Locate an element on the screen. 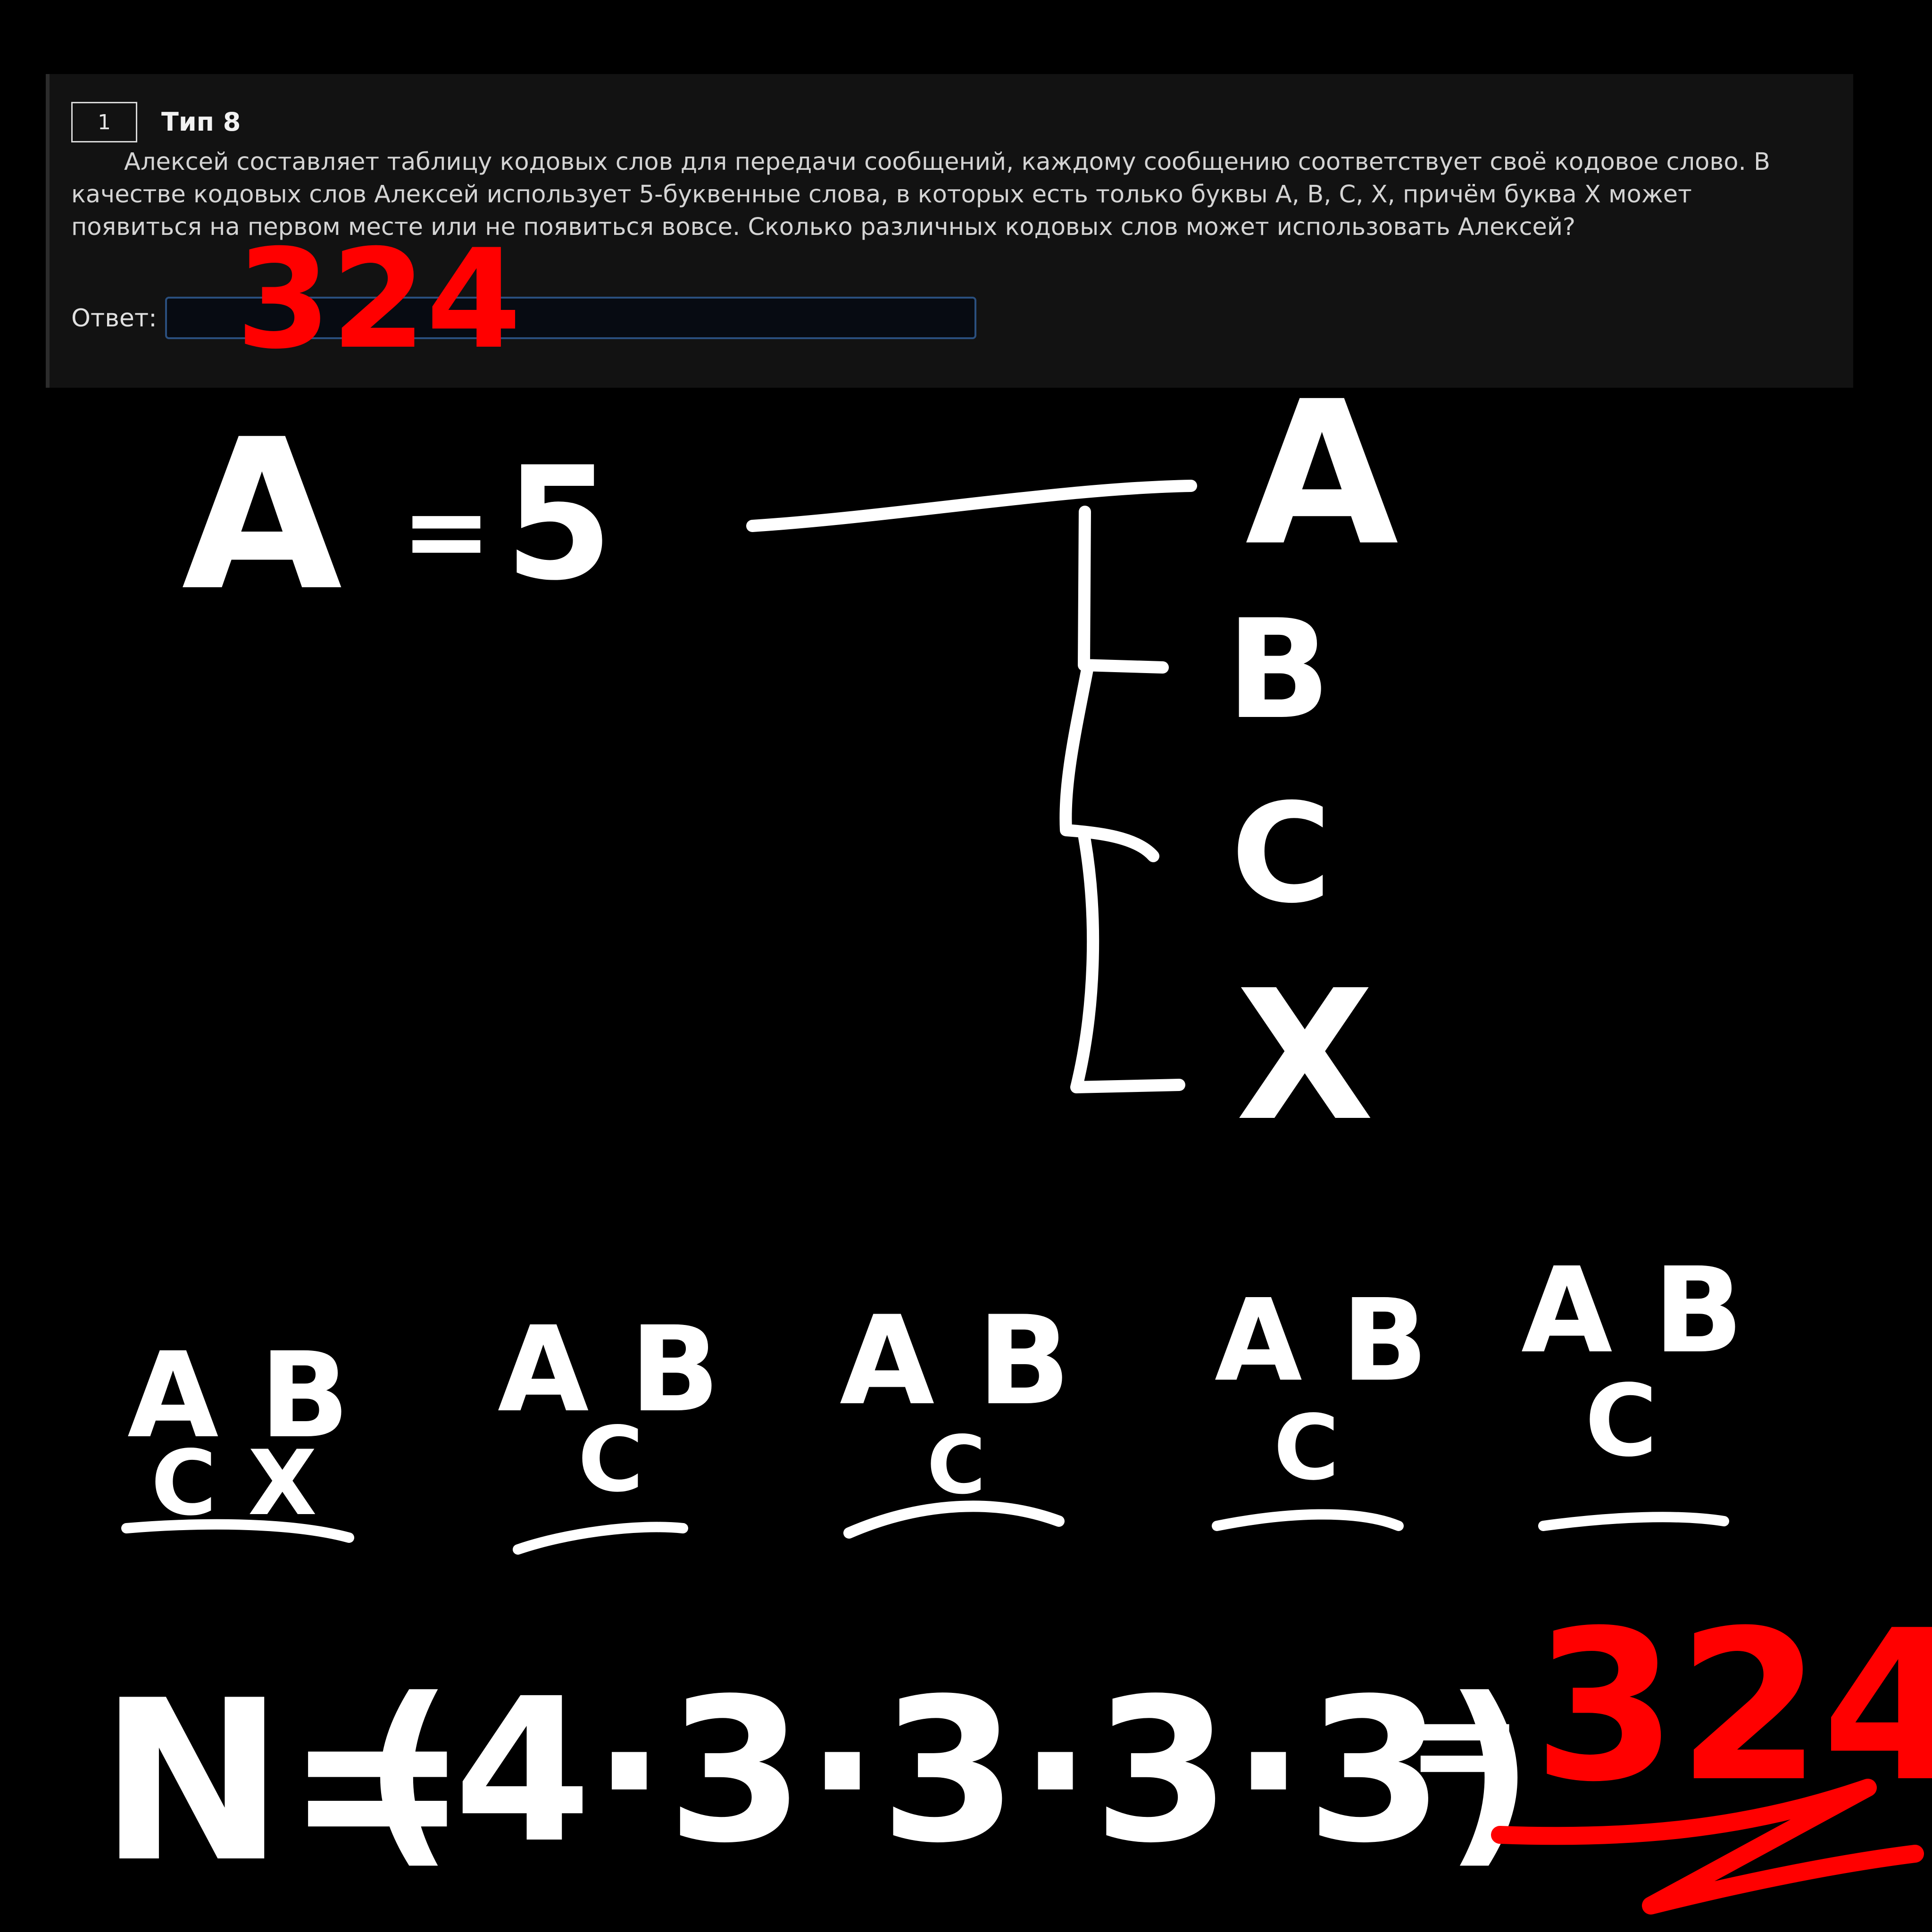 The image size is (1932, 1932). position-4-top: A B is located at coordinates (1321, 1341).